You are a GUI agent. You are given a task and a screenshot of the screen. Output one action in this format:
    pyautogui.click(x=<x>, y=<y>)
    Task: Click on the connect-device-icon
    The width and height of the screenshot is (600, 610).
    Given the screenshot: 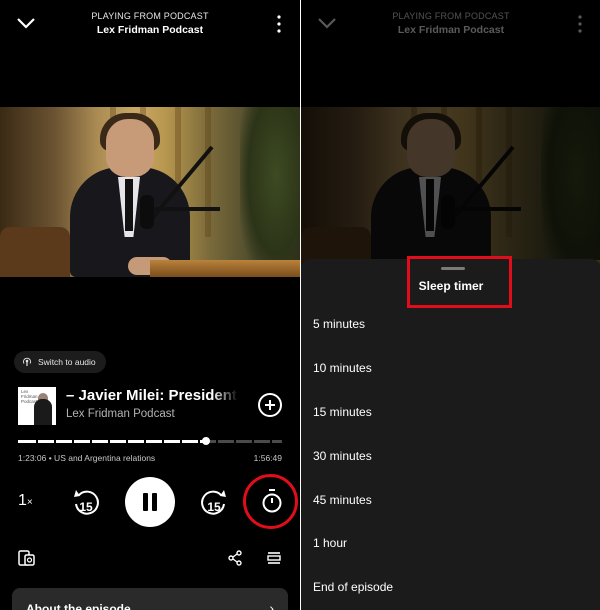 What is the action you would take?
    pyautogui.click(x=27, y=558)
    